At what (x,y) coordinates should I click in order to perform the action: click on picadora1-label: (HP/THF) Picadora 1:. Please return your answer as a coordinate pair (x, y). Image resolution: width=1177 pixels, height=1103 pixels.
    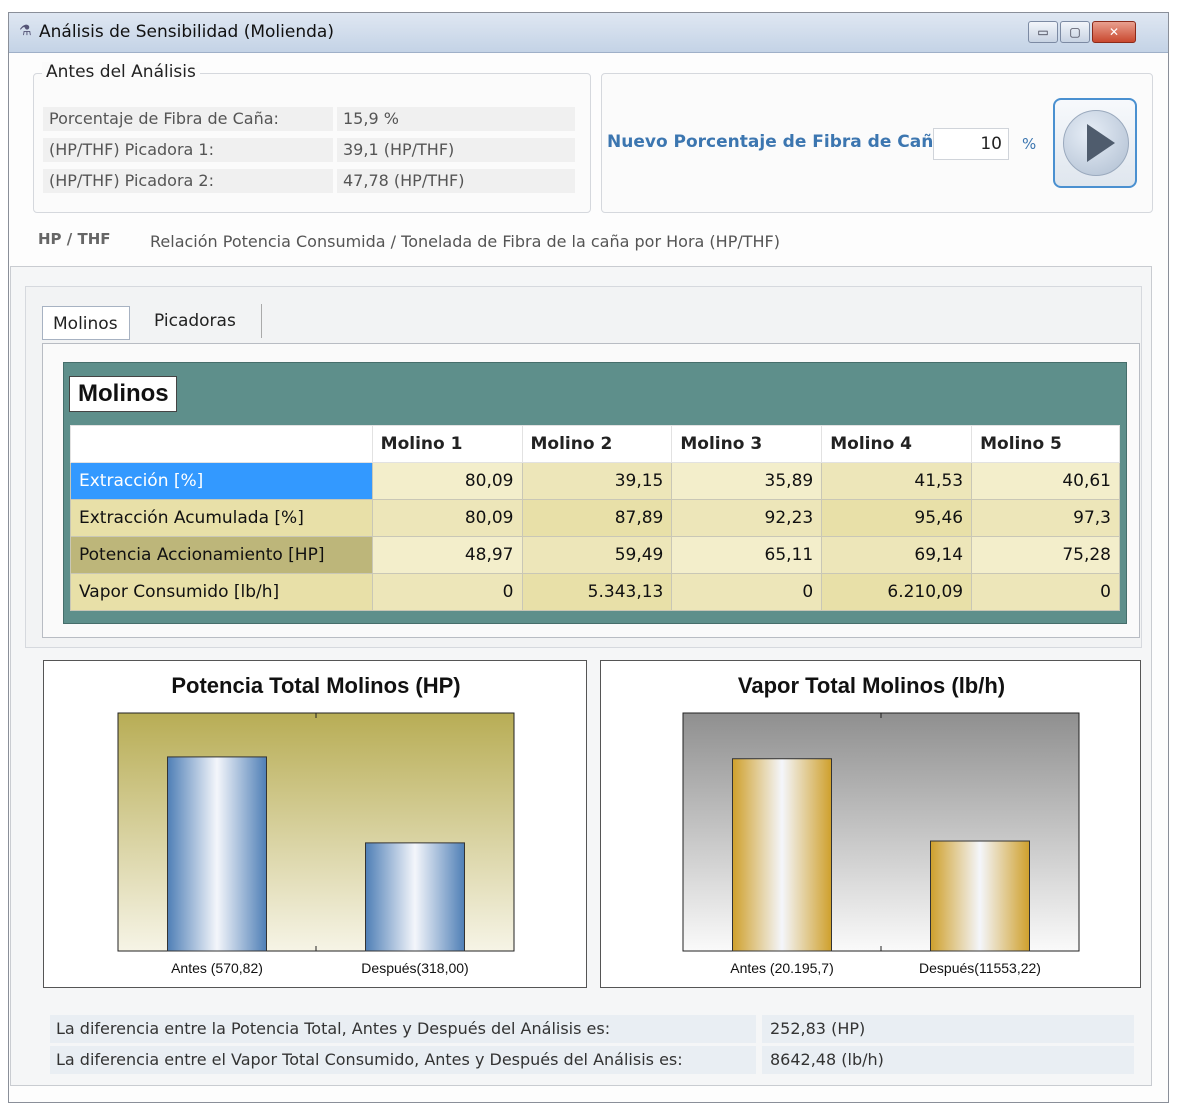
    Looking at the image, I should click on (188, 150).